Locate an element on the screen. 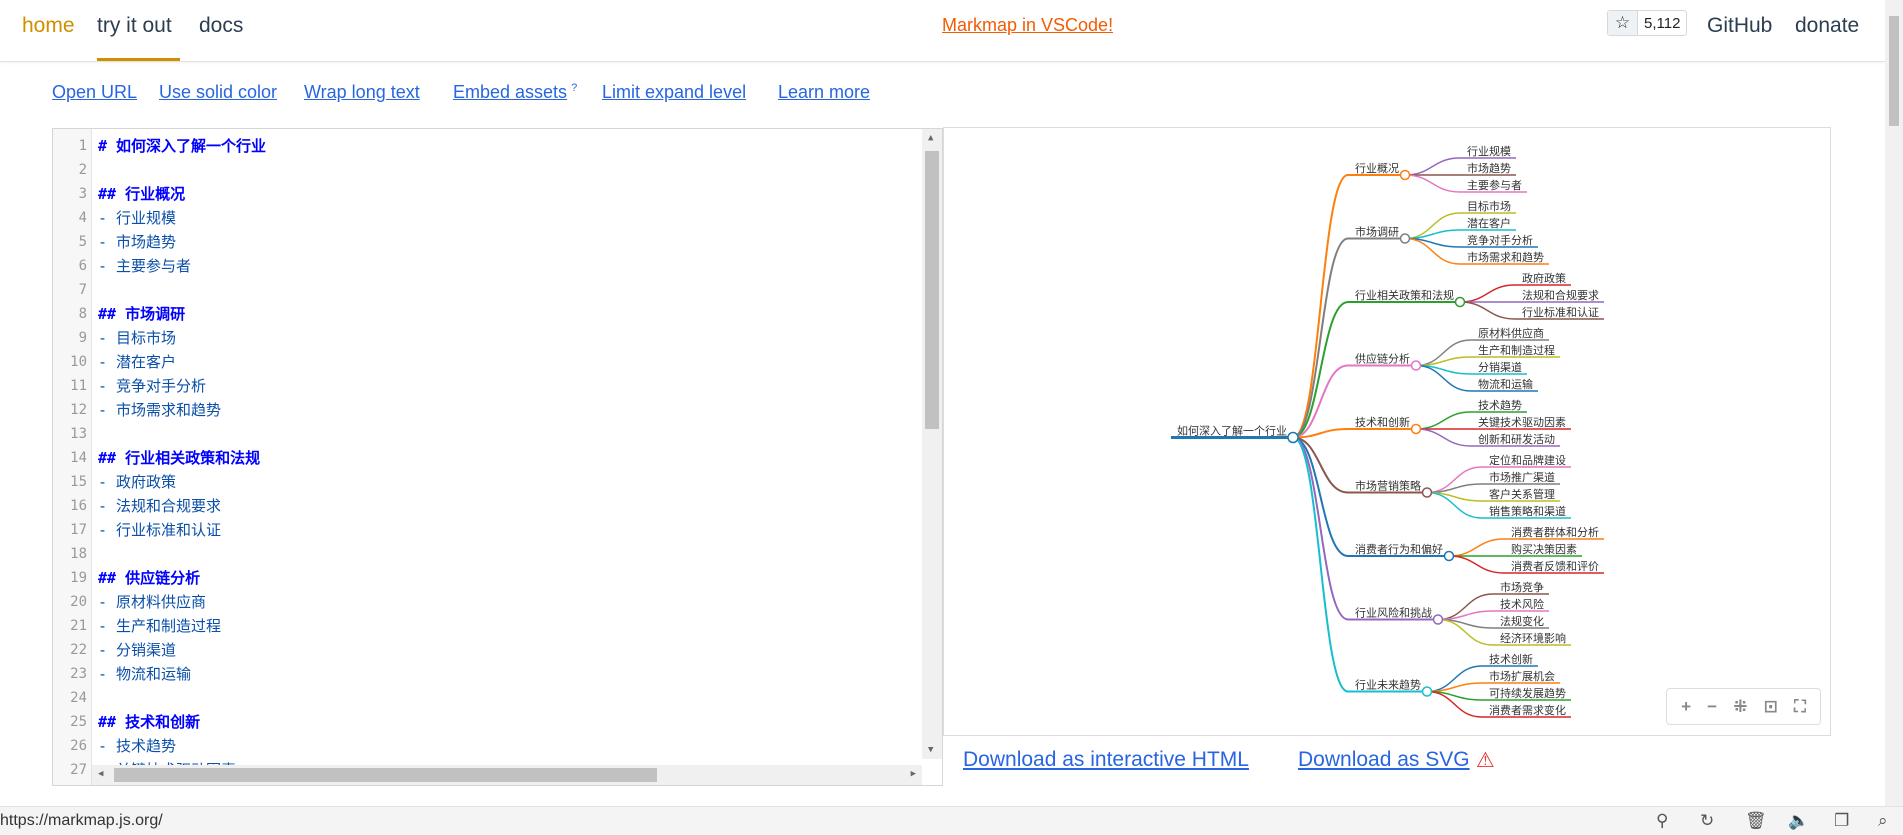  line-number: 17 is located at coordinates (78, 530).